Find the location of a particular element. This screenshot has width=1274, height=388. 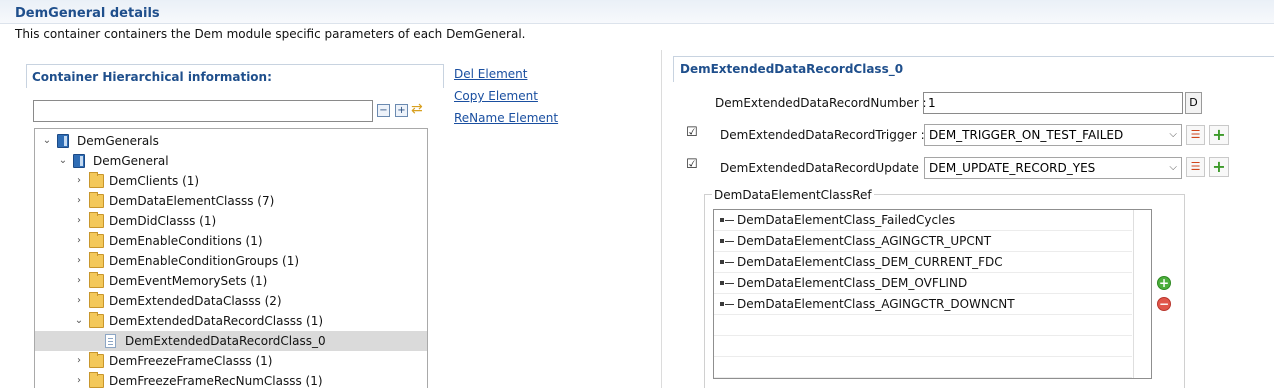

ref-list-row: DemDataElementClass_AGINGCTR_UPCNT is located at coordinates (923, 241).